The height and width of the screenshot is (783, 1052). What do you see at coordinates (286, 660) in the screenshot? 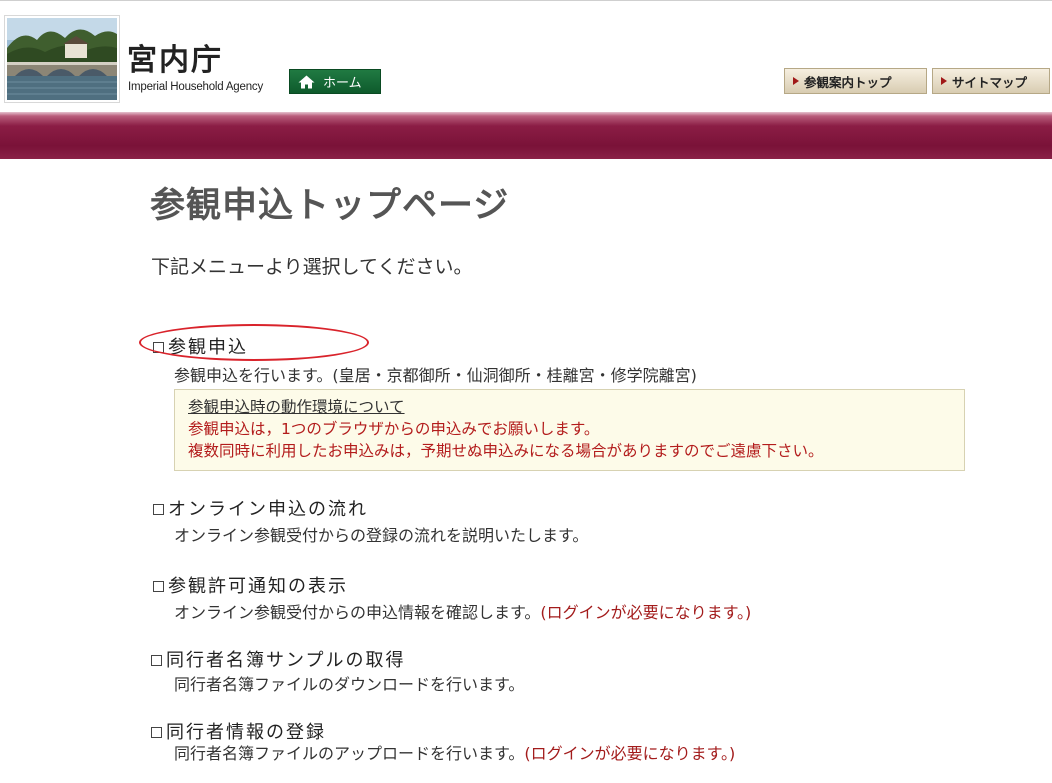
I see `menu-item-title: 同行者名簿サンプルの取得` at bounding box center [286, 660].